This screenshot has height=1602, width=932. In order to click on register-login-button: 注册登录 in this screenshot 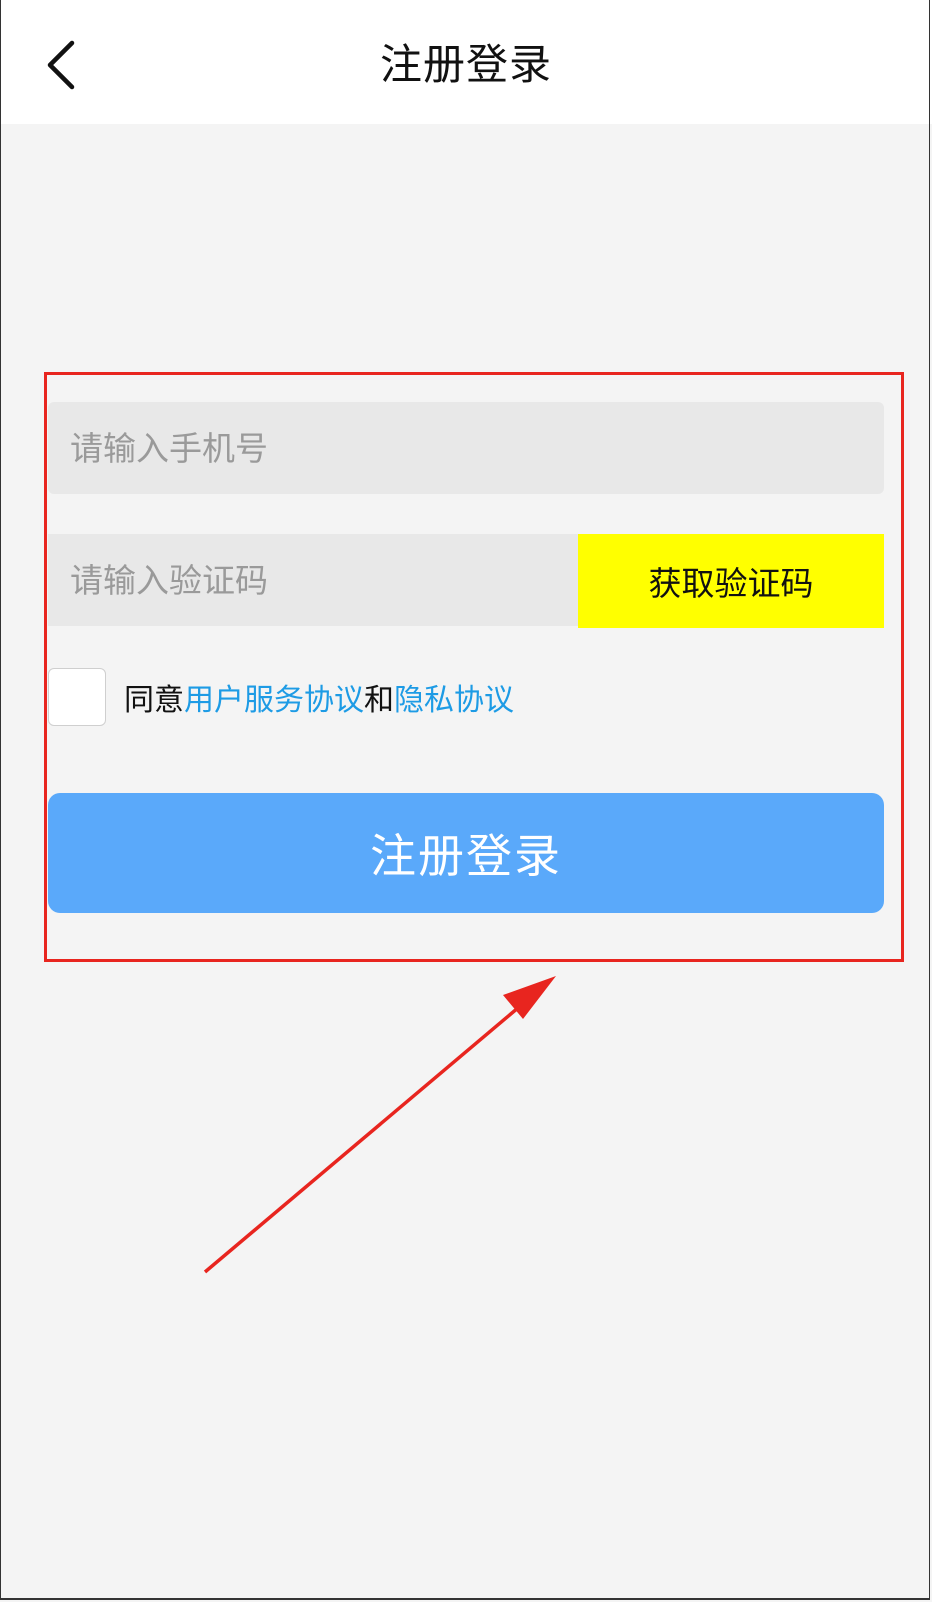, I will do `click(466, 853)`.